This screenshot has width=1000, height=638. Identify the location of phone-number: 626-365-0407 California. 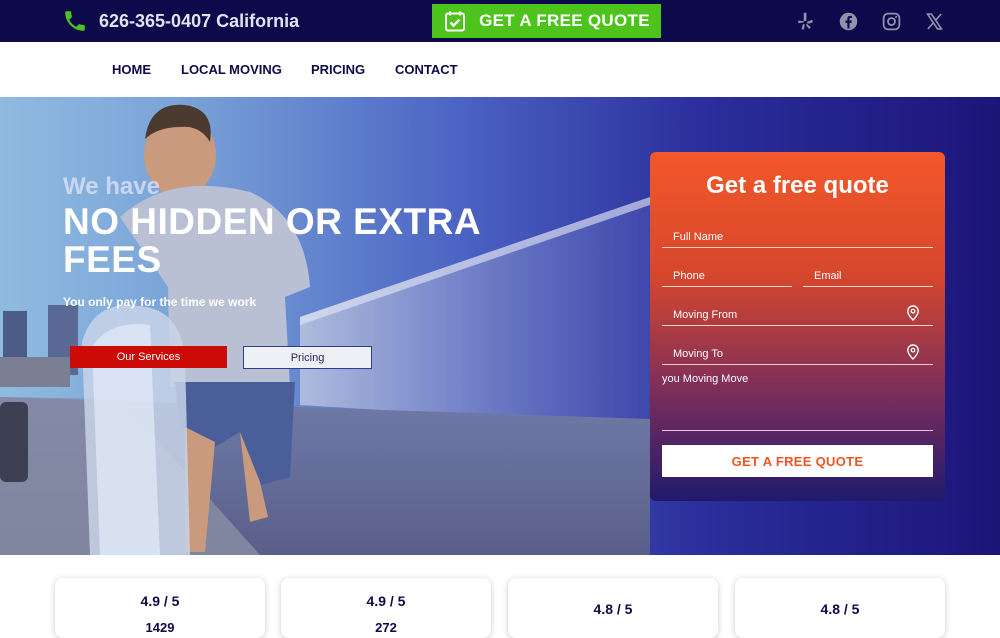
(199, 20).